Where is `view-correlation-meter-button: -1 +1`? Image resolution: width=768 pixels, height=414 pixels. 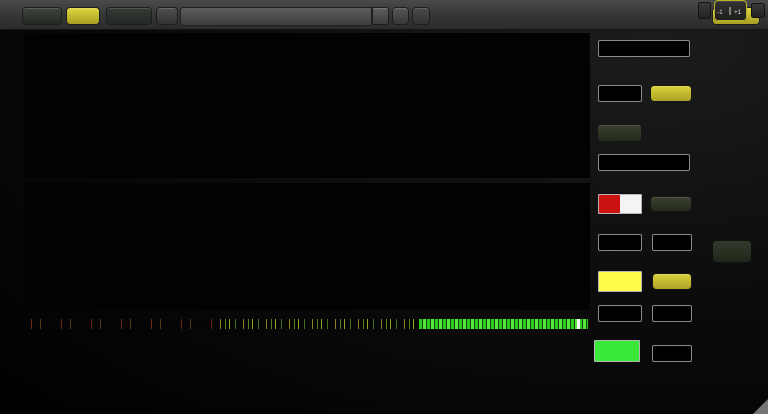 view-correlation-meter-button: -1 +1 is located at coordinates (730, 10).